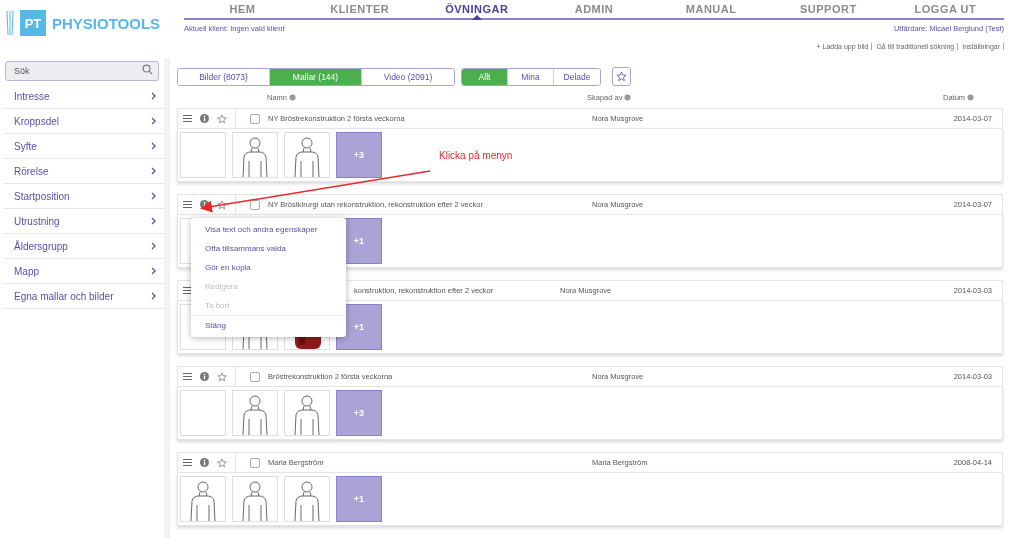  What do you see at coordinates (33, 23) in the screenshot?
I see `logo-mark: PT` at bounding box center [33, 23].